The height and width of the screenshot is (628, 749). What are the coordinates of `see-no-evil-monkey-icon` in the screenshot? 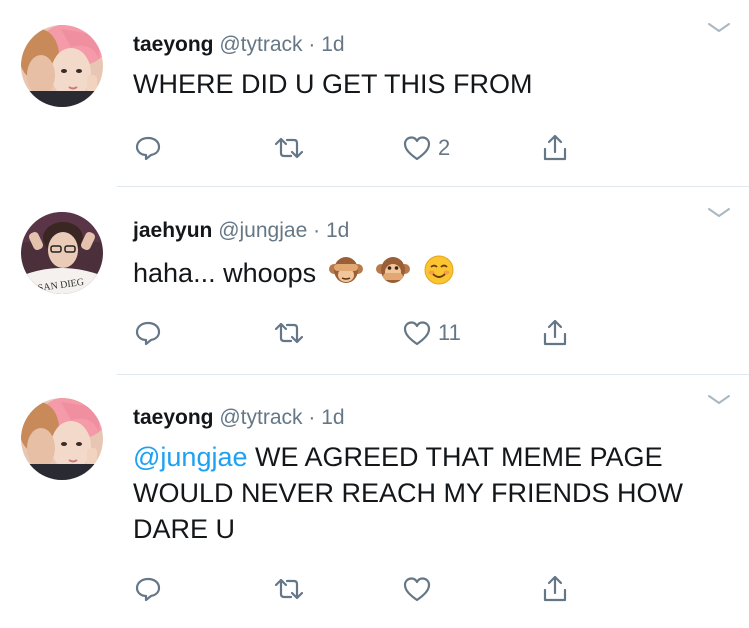 It's located at (346, 274).